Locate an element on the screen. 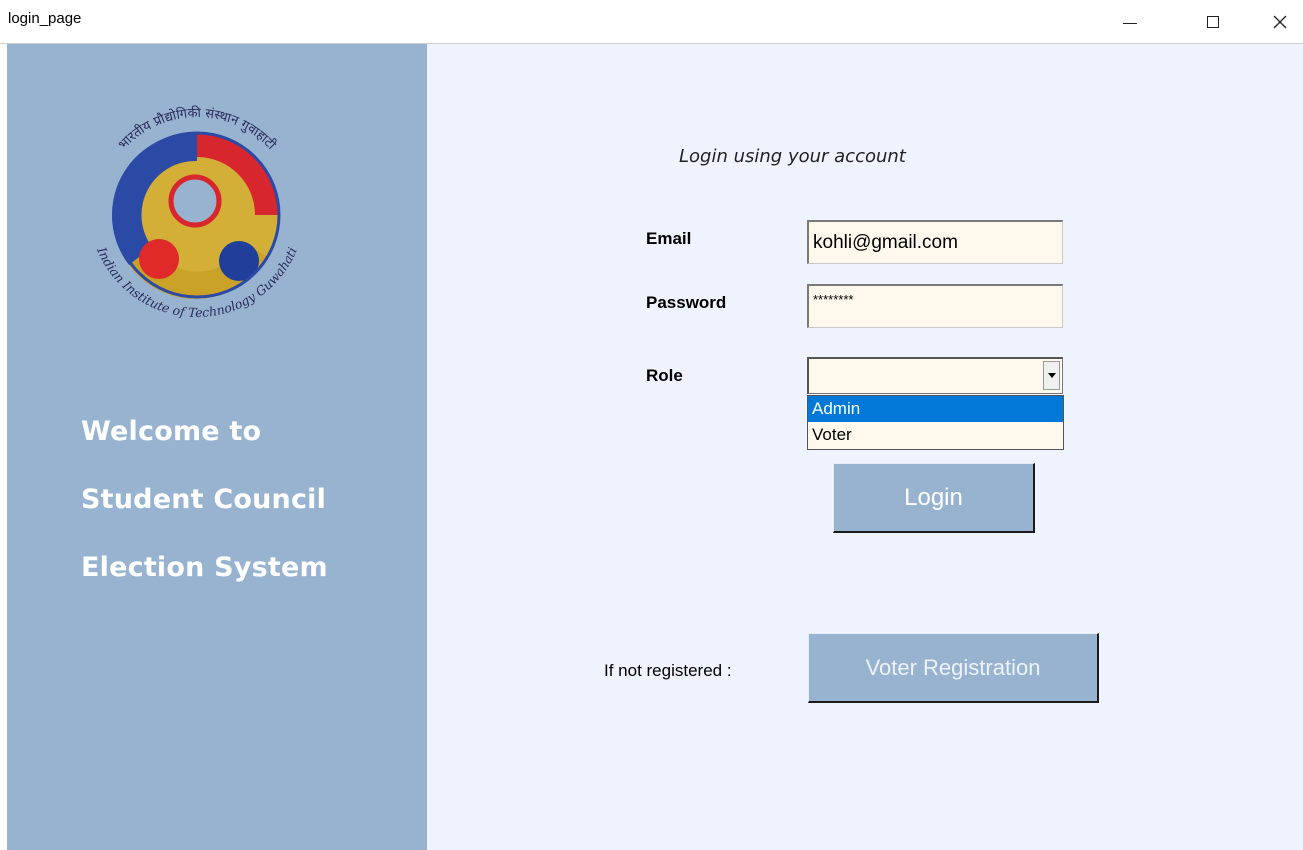  welcome-line-2: Student Council is located at coordinates (204, 499).